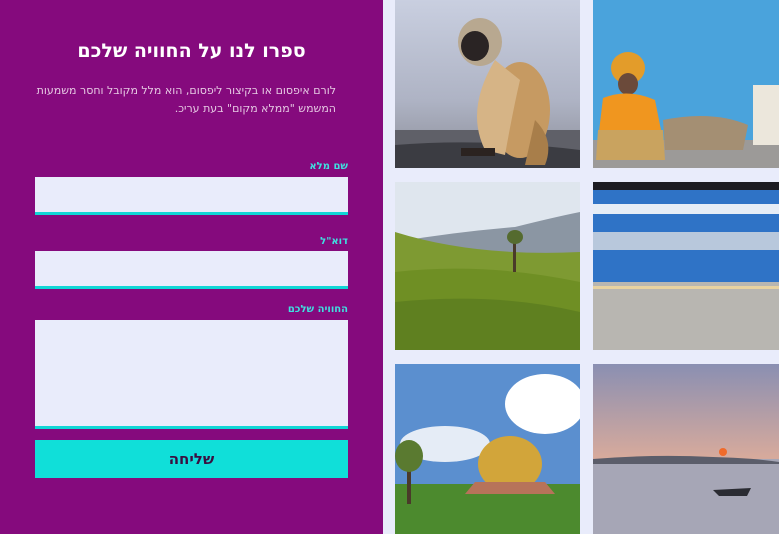 Image resolution: width=779 pixels, height=534 pixels. Describe the element at coordinates (487, 84) in the screenshot. I see `monkey-photo` at that location.